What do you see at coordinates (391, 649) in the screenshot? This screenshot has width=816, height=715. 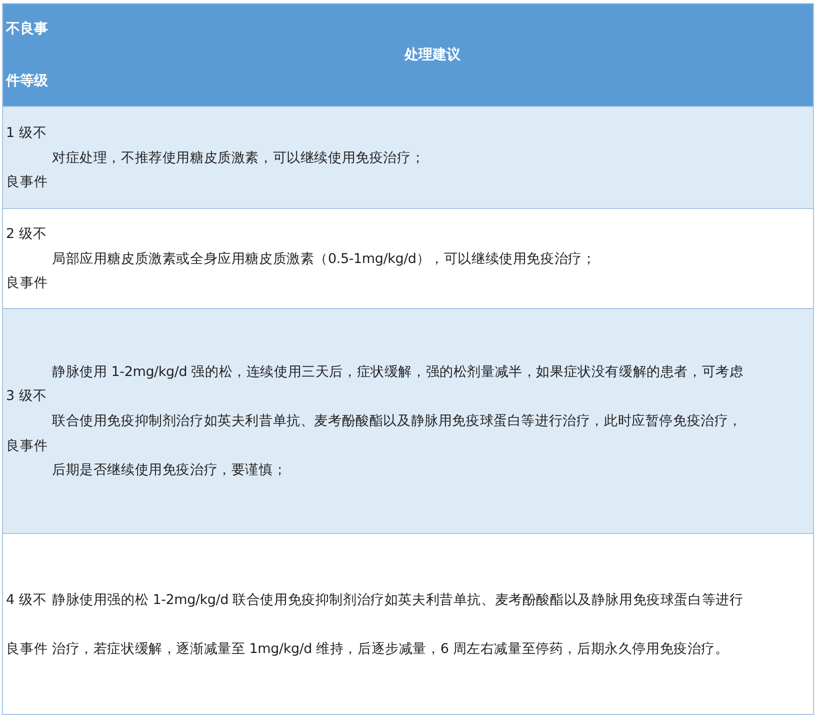 I see `advice-text: 治疗，若症状缓解，逐渐减量至 1mg/kg/d 维持，后逐步减量，6 周左右减量至停药，后期永久停用免疫治疗。` at bounding box center [391, 649].